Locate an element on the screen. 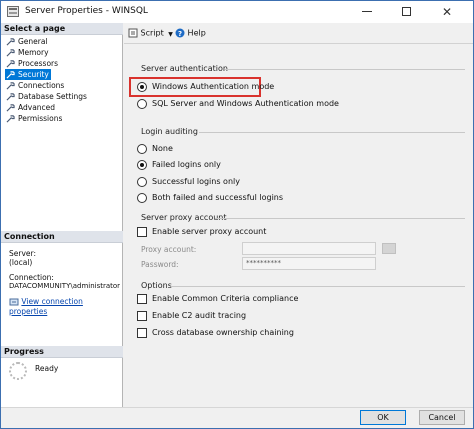 Image resolution: width=474 pixels, height=429 pixels. progress-spinner-icon is located at coordinates (18, 371).